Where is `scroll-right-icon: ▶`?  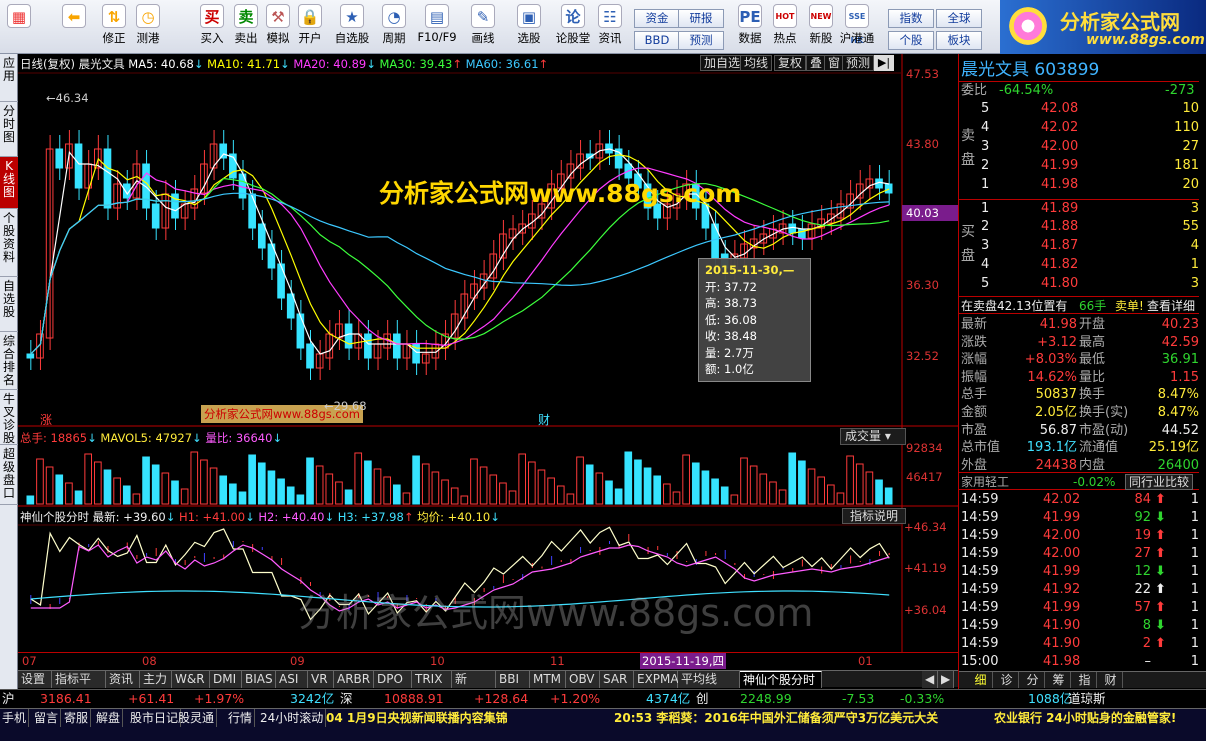
scroll-right-icon: ▶ is located at coordinates (946, 679).